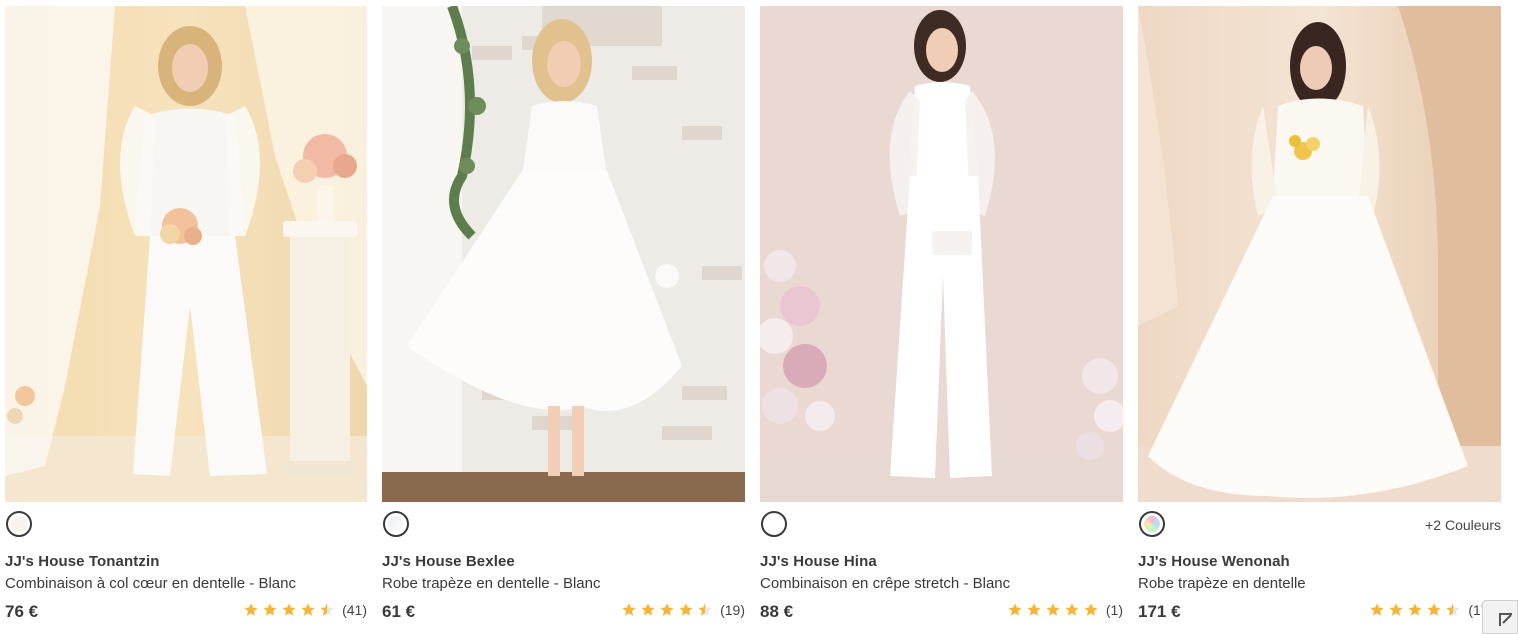 The width and height of the screenshot is (1518, 634). I want to click on review-count: (41), so click(354, 610).